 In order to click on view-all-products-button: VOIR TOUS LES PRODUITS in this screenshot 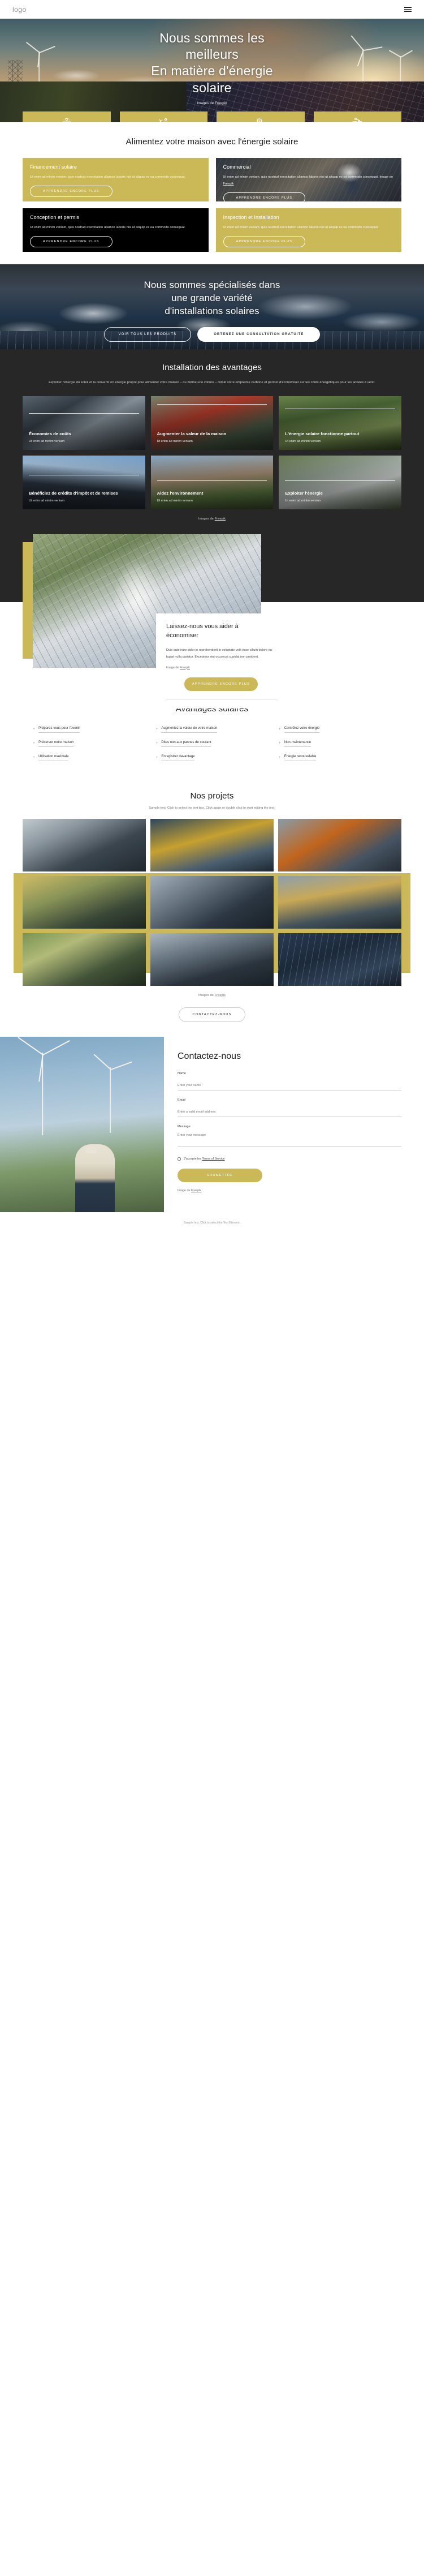, I will do `click(147, 334)`.